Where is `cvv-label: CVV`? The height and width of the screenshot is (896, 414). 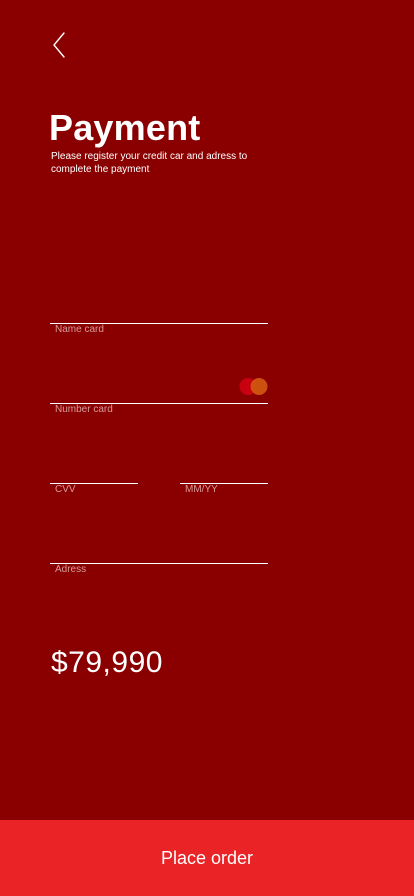
cvv-label: CVV is located at coordinates (65, 489).